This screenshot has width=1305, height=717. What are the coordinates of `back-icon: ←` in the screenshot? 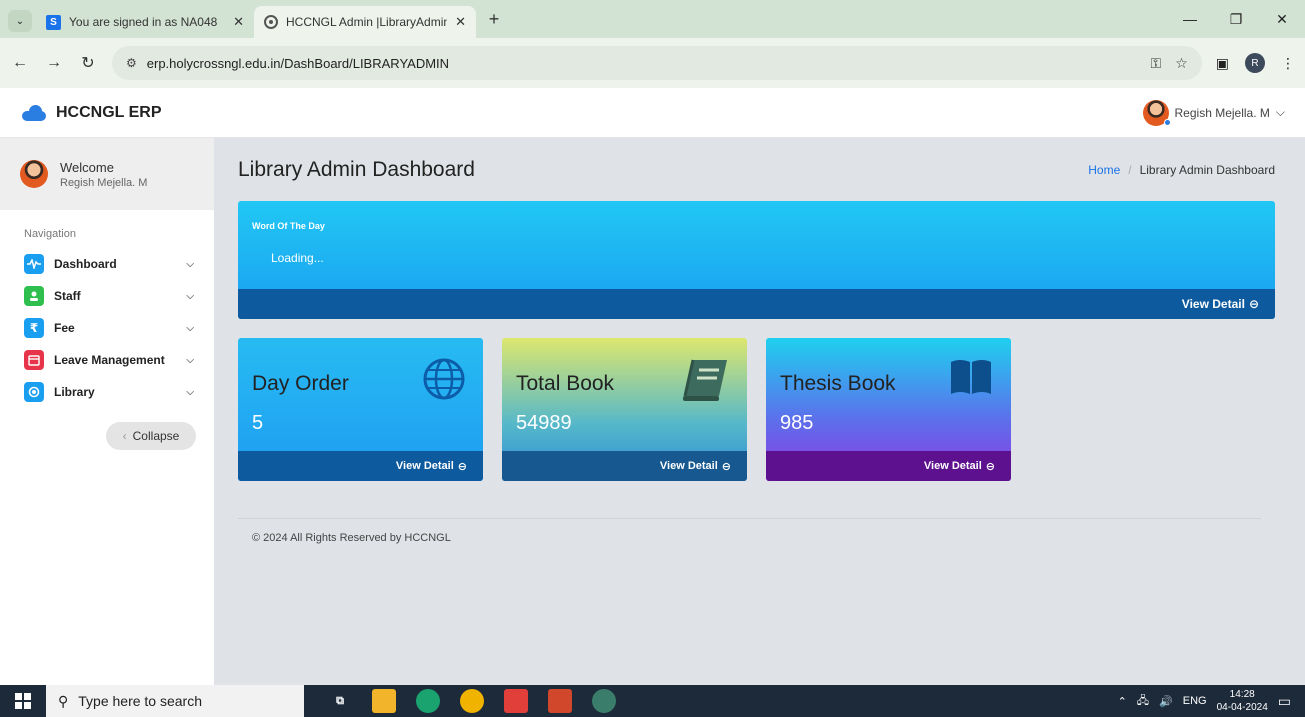 It's located at (20, 63).